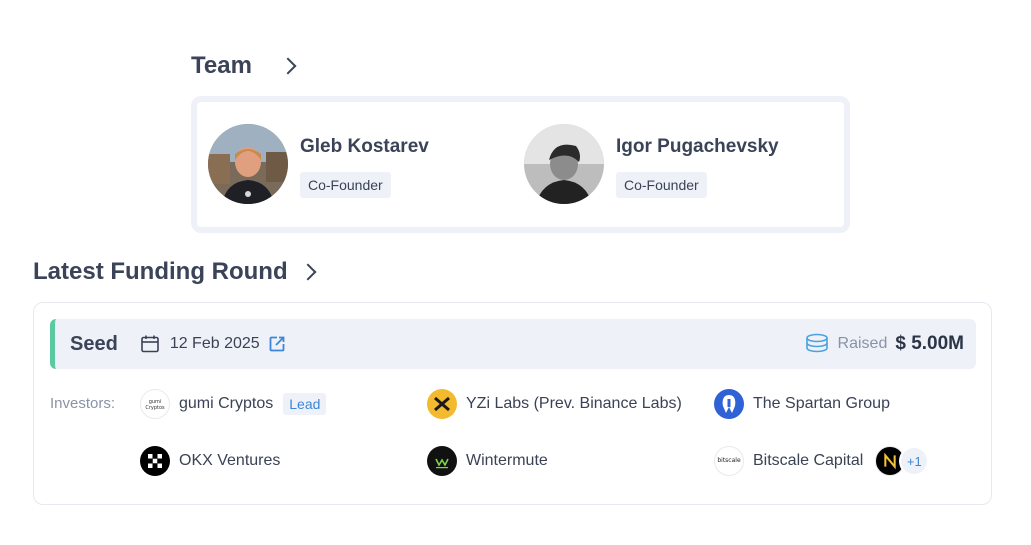 The height and width of the screenshot is (545, 1031). I want to click on calendar-icon, so click(150, 344).